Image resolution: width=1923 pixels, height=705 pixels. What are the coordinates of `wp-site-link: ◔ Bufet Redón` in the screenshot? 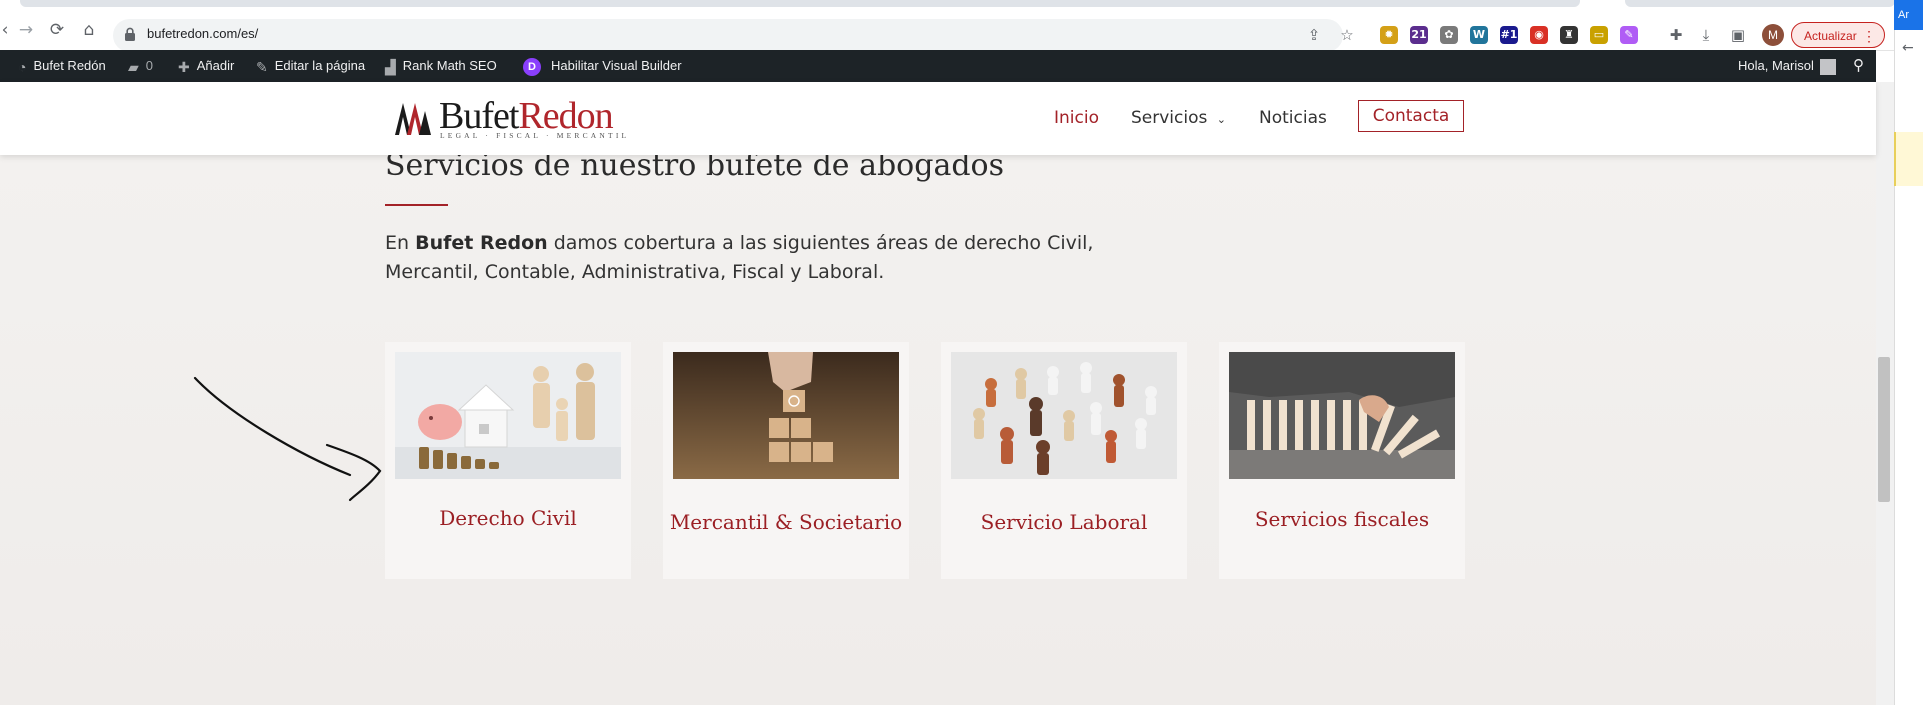 It's located at (62, 66).